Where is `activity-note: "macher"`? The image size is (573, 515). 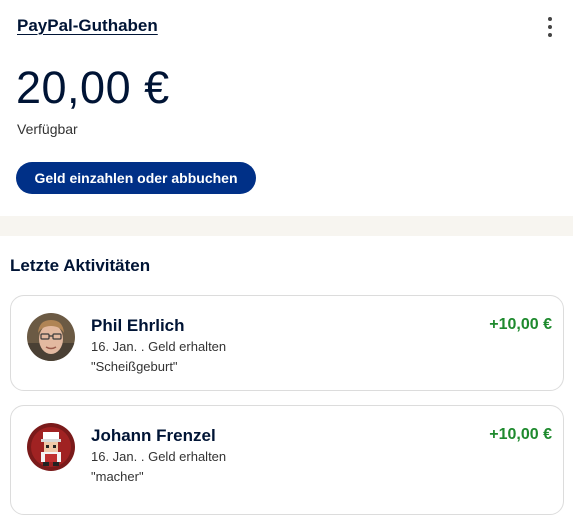
activity-note: "macher" is located at coordinates (117, 476).